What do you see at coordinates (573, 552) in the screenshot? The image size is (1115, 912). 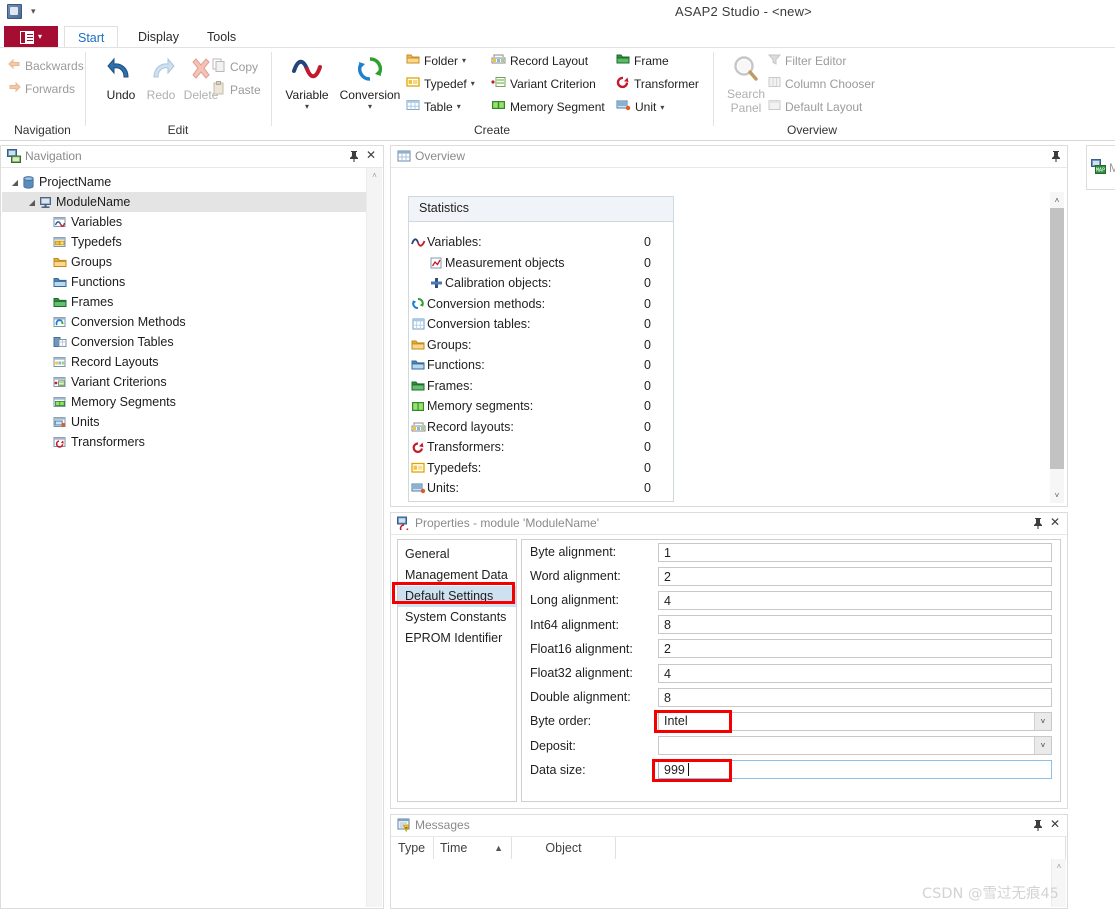 I see `field-label: Byte alignment:` at bounding box center [573, 552].